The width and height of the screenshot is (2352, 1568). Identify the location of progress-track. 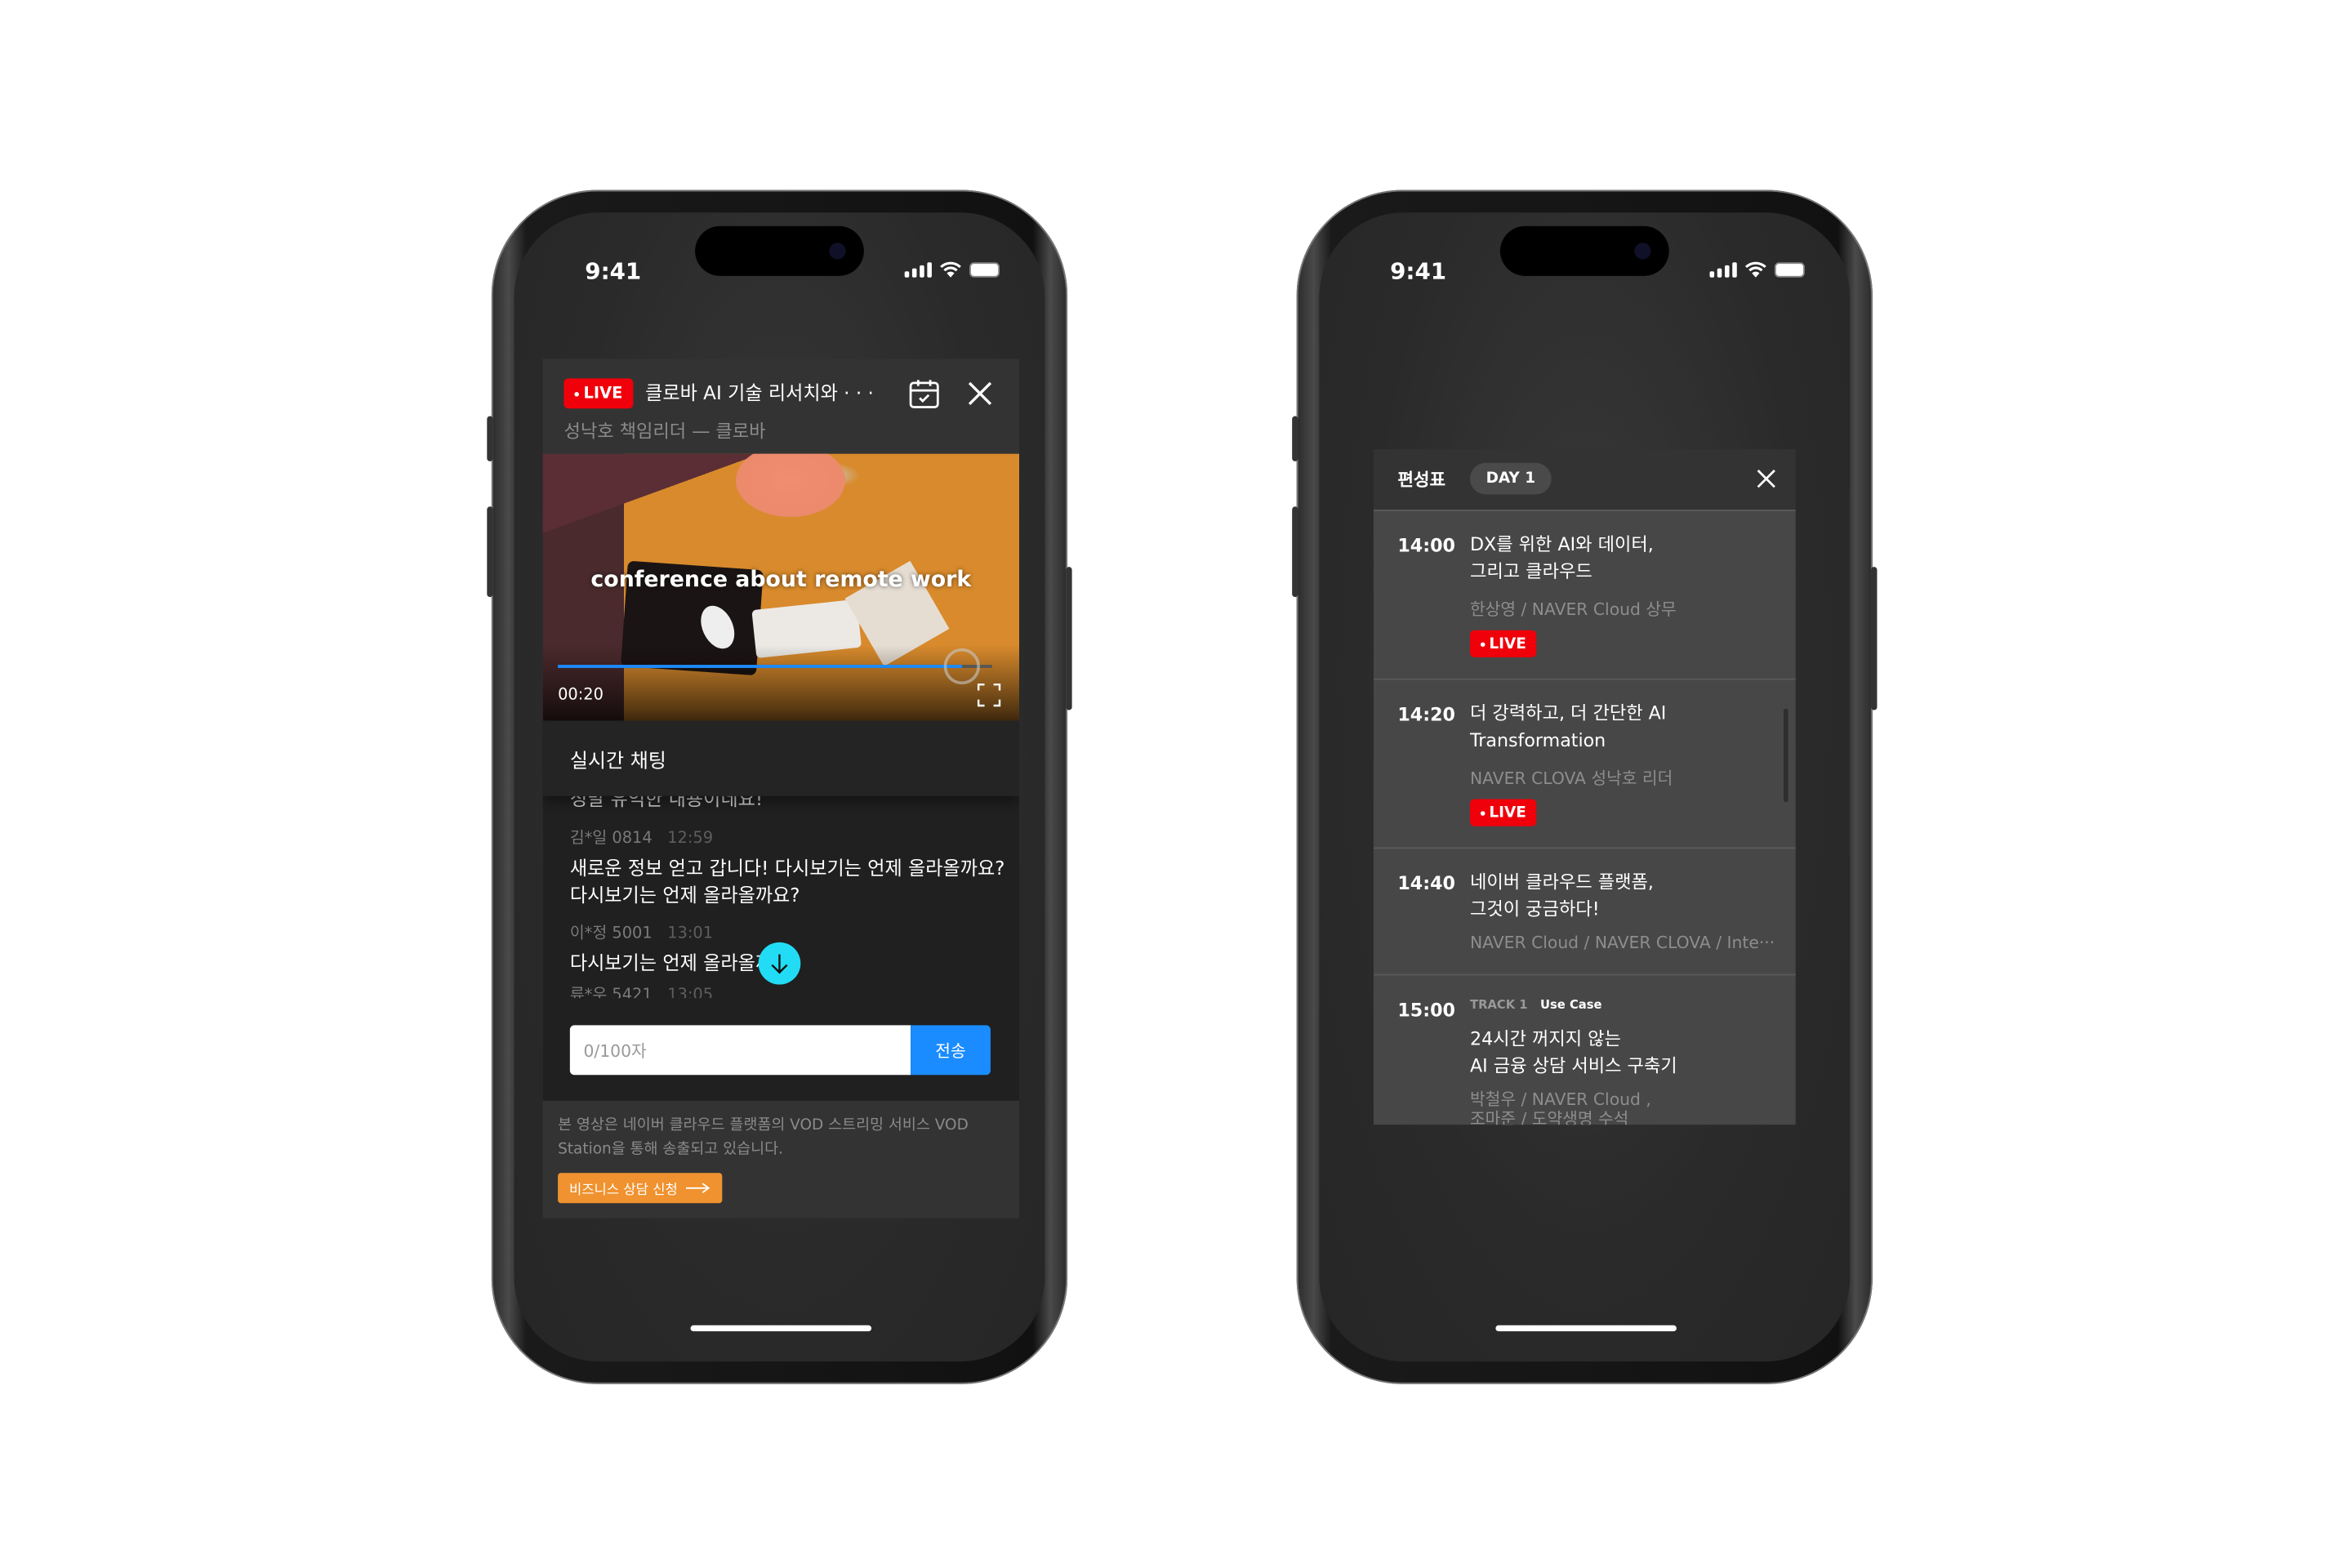
(775, 666).